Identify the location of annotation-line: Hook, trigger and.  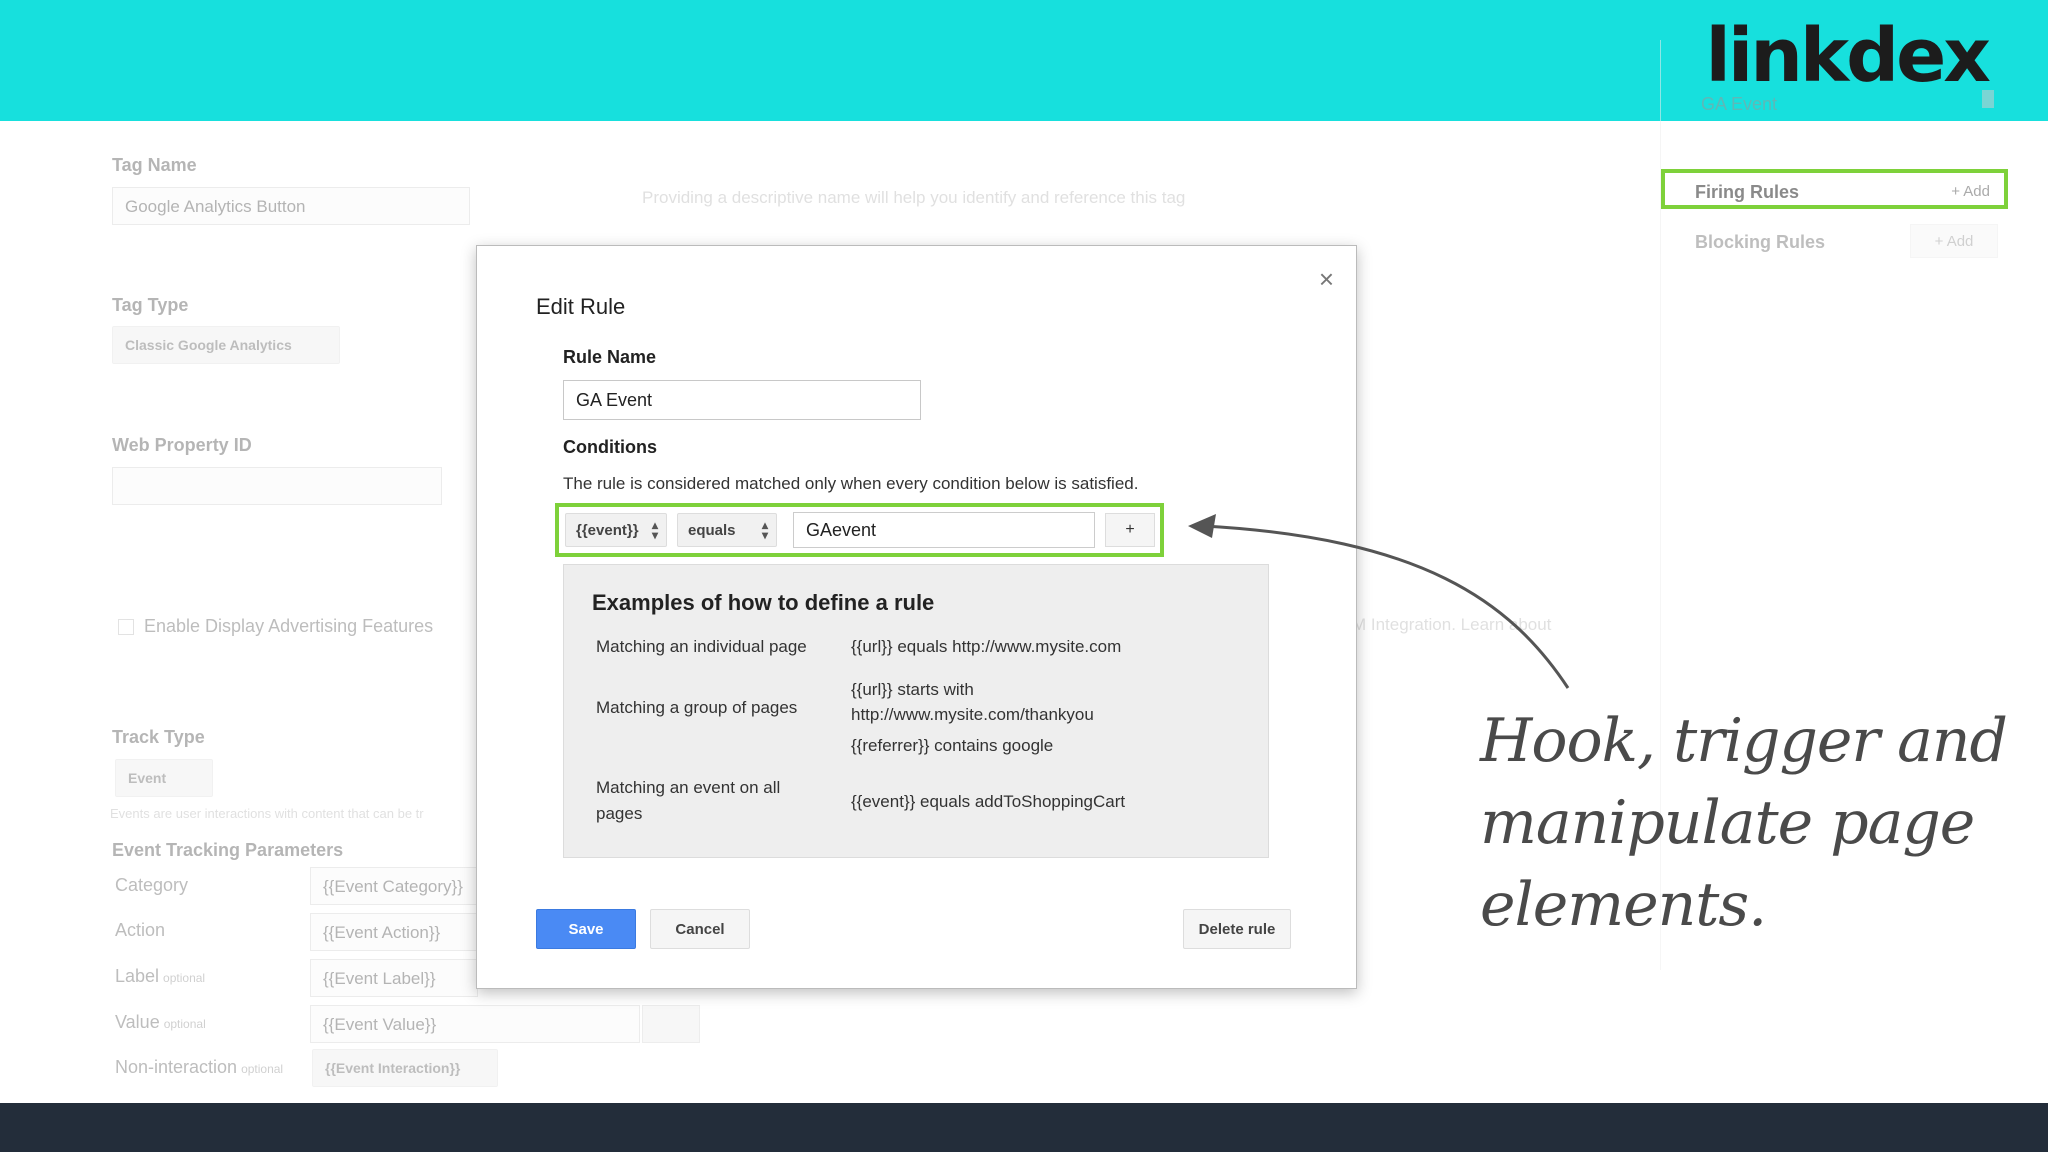
(1744, 741).